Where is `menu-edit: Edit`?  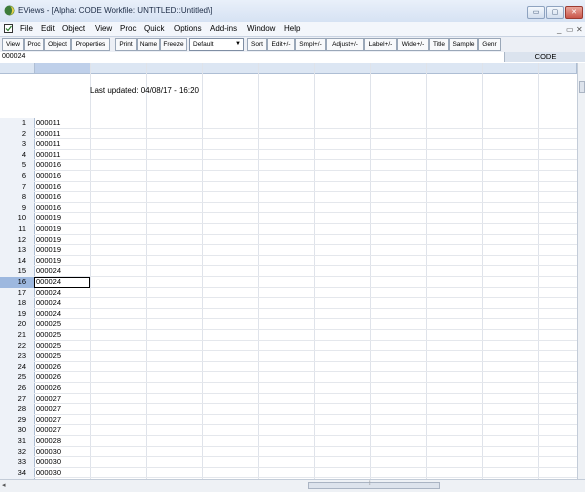
menu-edit: Edit is located at coordinates (48, 28).